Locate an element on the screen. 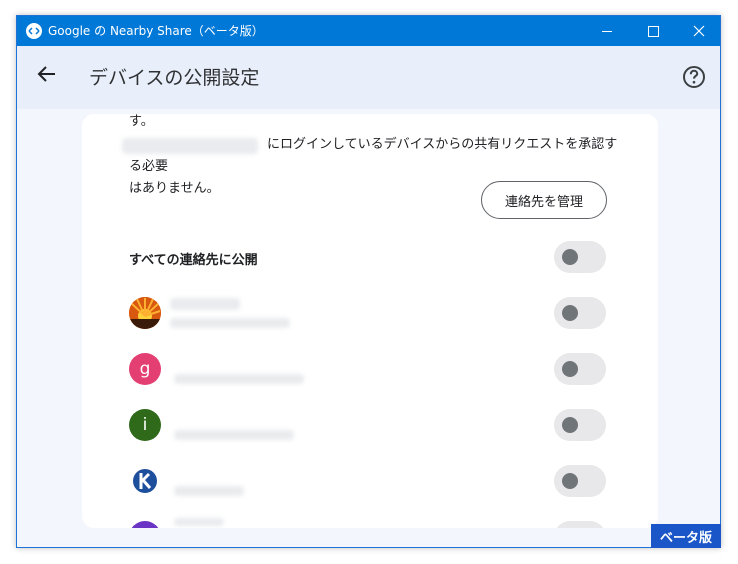  all-contacts-toggle is located at coordinates (580, 257).